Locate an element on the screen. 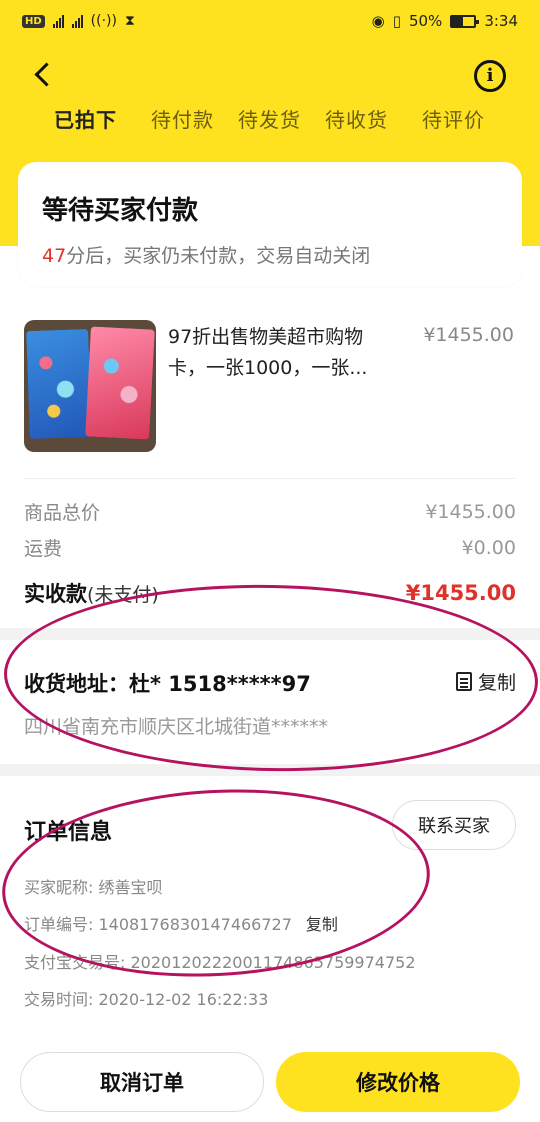 The image size is (540, 1122). address-detail: 四川省南充市顺庆区北城街道****** is located at coordinates (176, 727).